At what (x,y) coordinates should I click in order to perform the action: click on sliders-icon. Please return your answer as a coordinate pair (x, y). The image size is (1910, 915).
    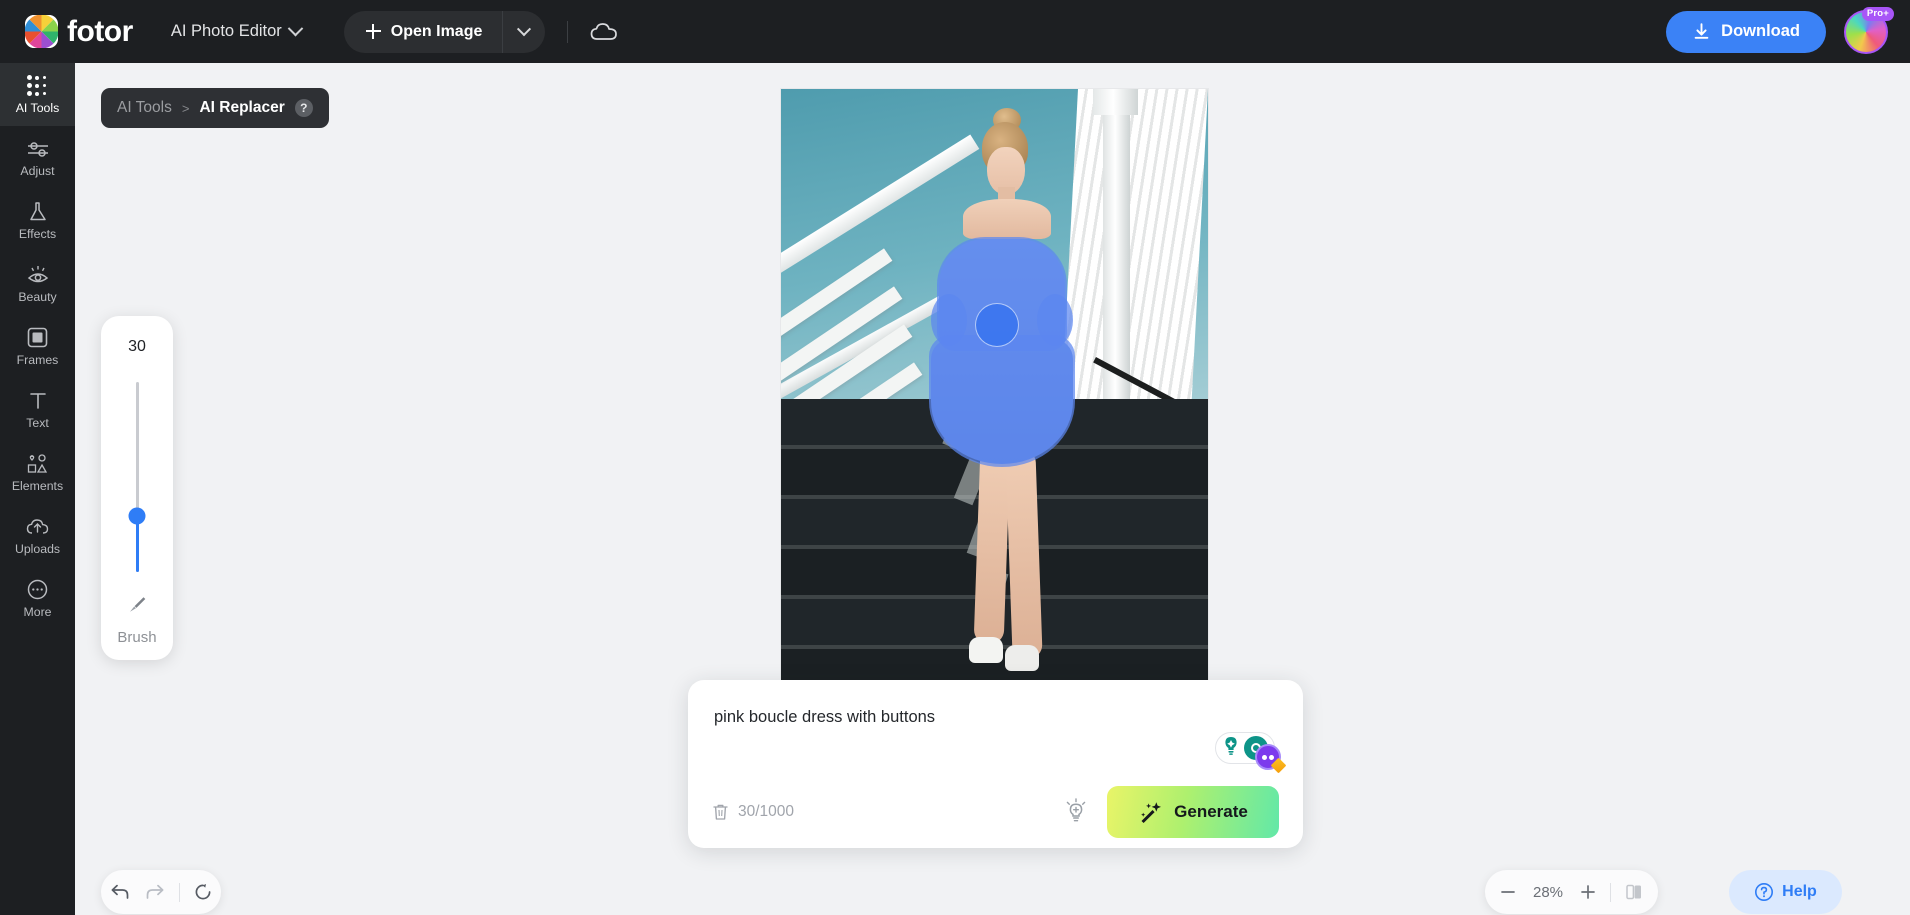
    Looking at the image, I should click on (38, 149).